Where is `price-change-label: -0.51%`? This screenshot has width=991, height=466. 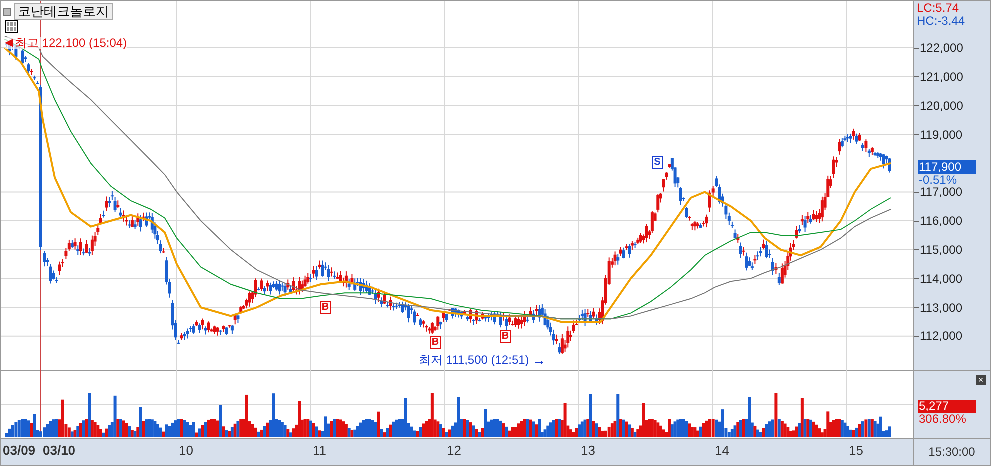 price-change-label: -0.51% is located at coordinates (938, 181).